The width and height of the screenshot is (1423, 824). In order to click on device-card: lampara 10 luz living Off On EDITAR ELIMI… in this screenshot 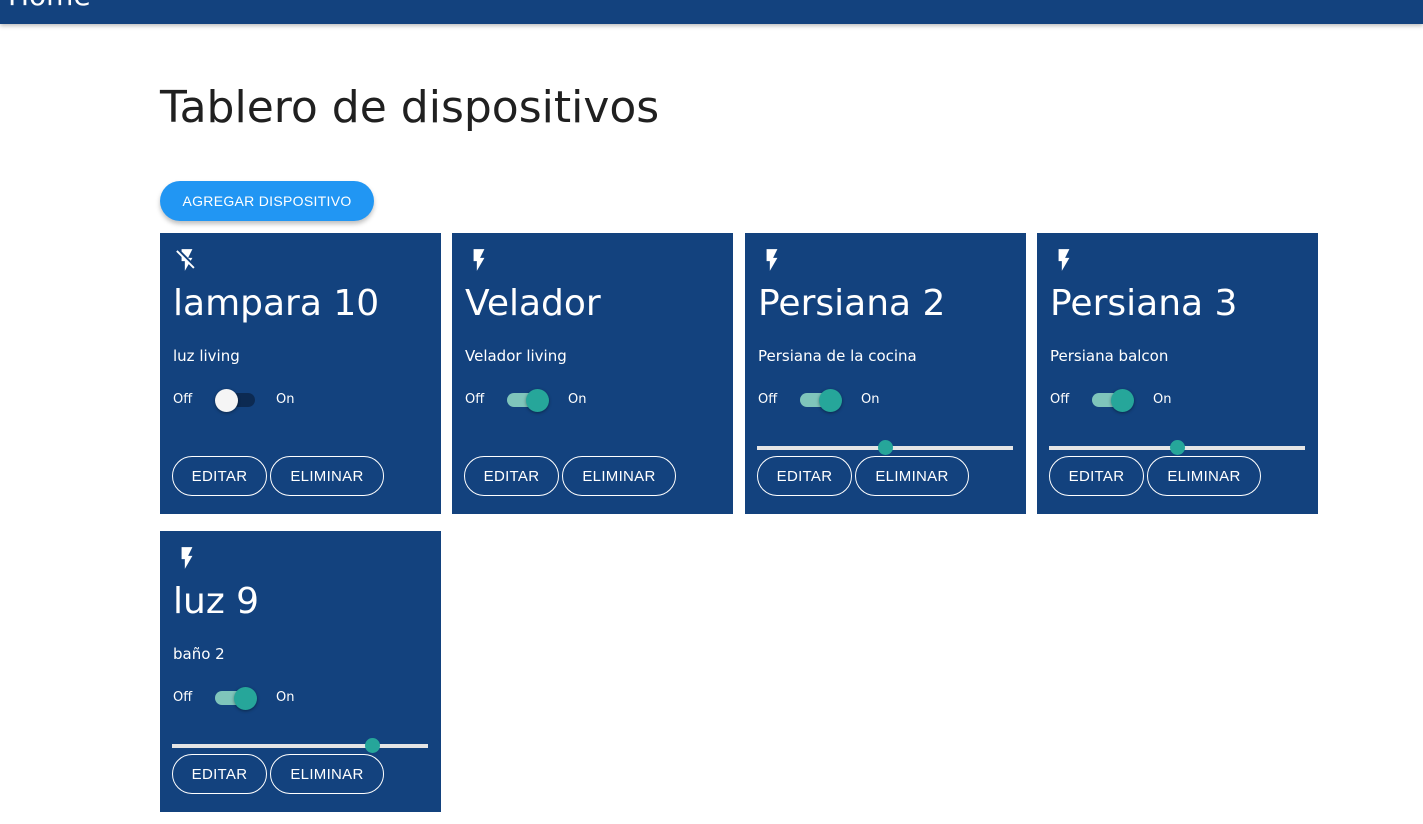, I will do `click(300, 373)`.